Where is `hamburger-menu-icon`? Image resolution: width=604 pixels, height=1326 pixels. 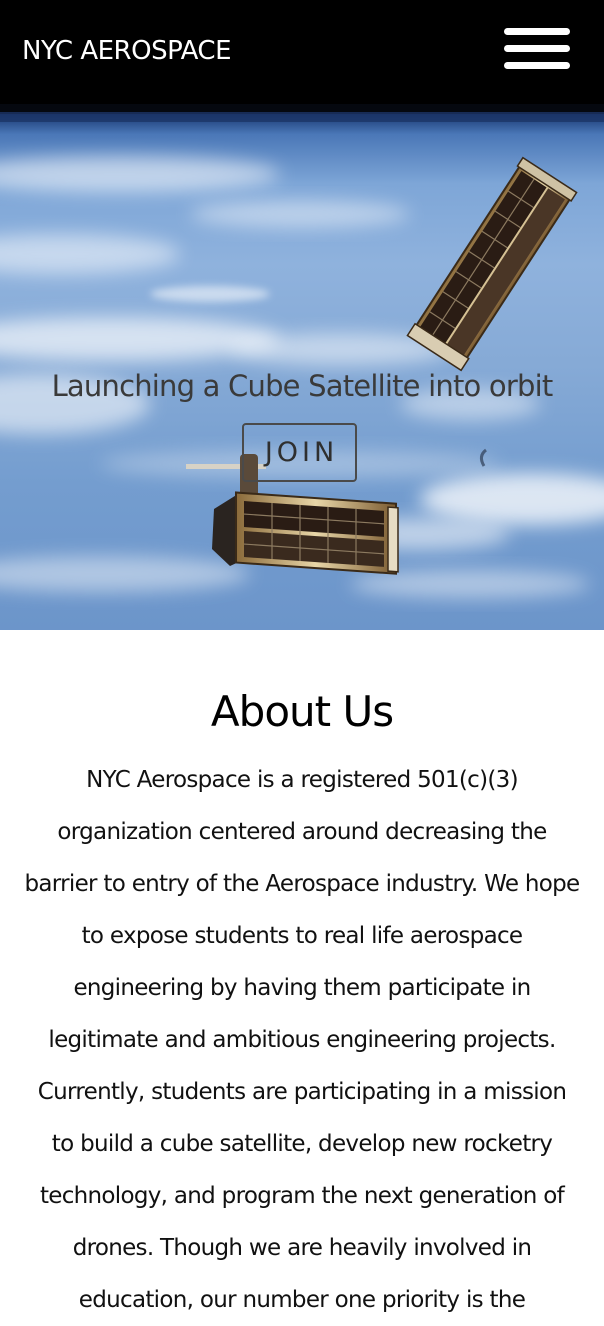 hamburger-menu-icon is located at coordinates (537, 49).